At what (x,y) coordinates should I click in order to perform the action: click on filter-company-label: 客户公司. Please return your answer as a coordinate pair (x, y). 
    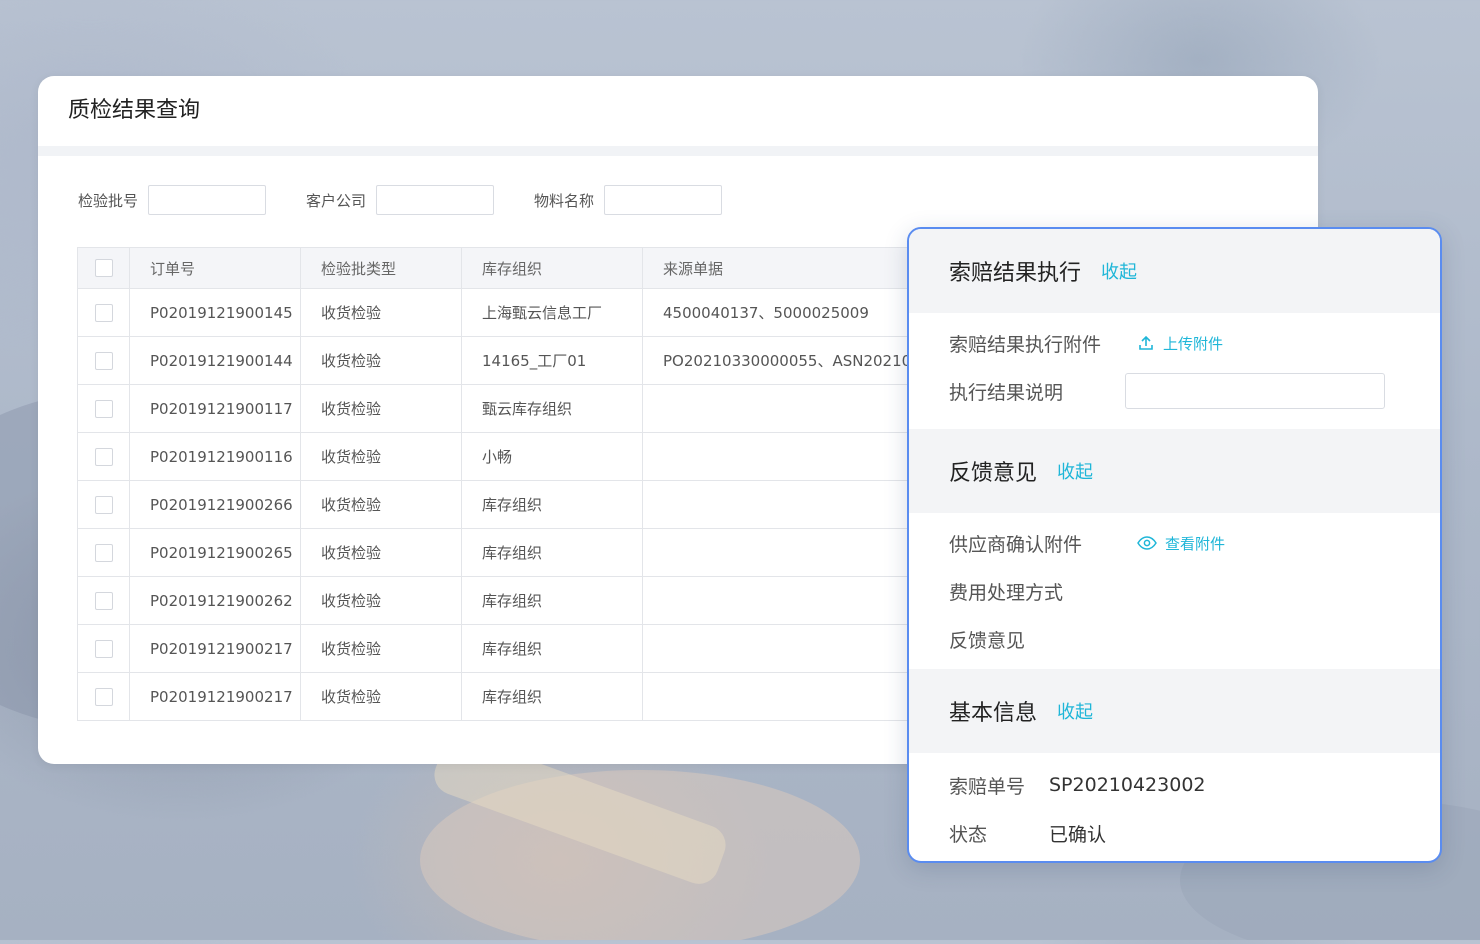
    Looking at the image, I should click on (336, 200).